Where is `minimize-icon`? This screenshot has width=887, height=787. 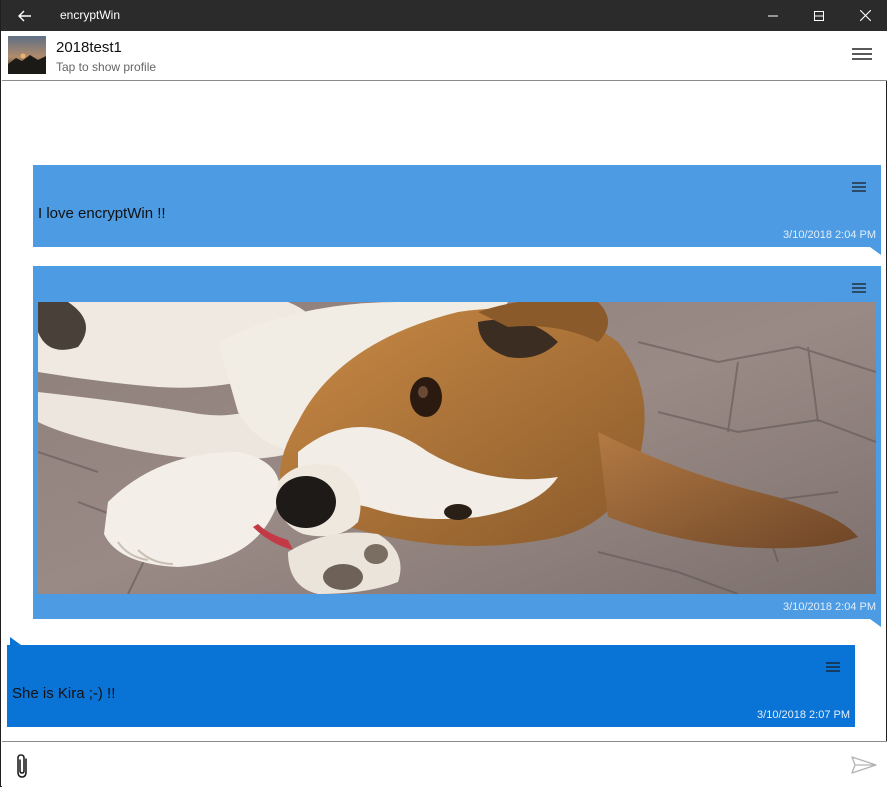
minimize-icon is located at coordinates (773, 15).